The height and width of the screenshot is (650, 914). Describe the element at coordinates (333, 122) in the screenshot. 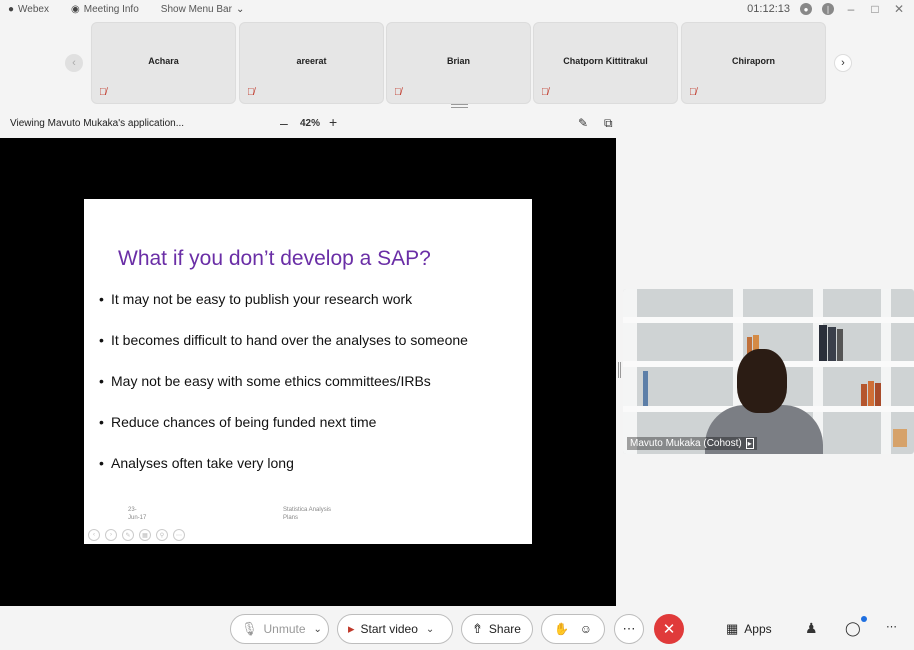

I see `zoom-in-button: +` at that location.